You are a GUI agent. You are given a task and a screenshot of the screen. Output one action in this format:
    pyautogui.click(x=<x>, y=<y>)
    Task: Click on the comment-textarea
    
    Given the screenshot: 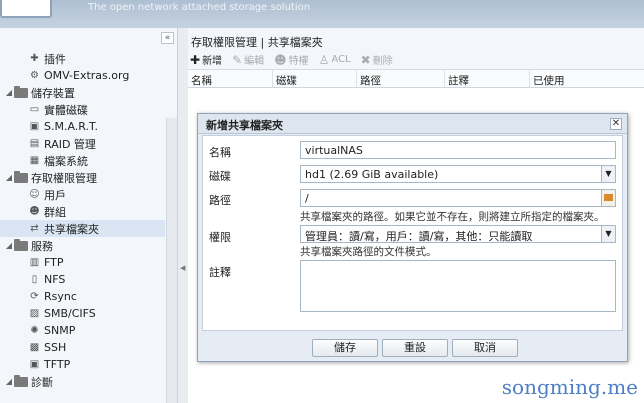 What is the action you would take?
    pyautogui.click(x=458, y=286)
    